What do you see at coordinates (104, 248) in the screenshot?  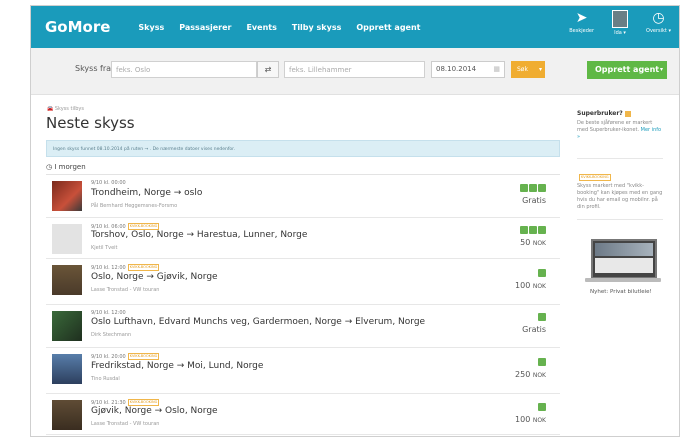 I see `ride-driver: Kjetil Tveit` at bounding box center [104, 248].